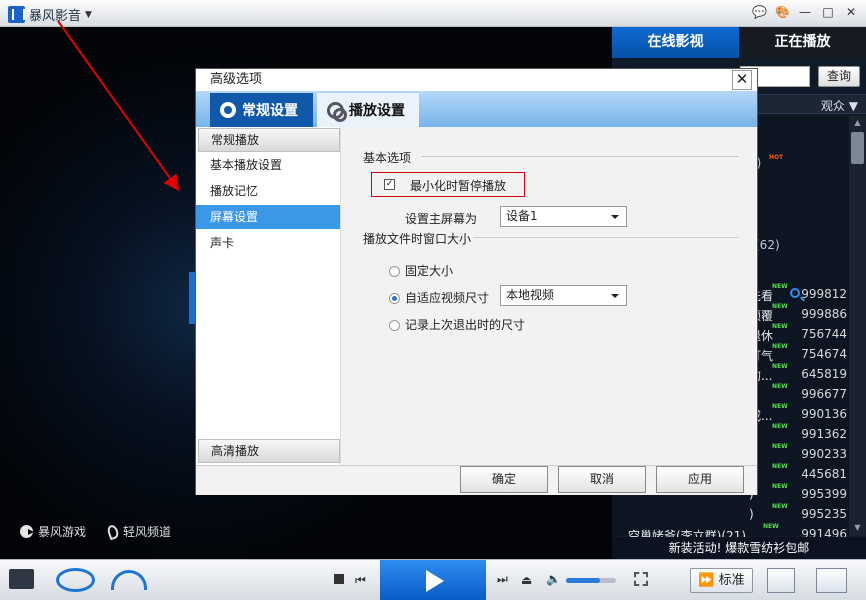 The width and height of the screenshot is (866, 600). Describe the element at coordinates (339, 579) in the screenshot. I see `stop-icon` at that location.